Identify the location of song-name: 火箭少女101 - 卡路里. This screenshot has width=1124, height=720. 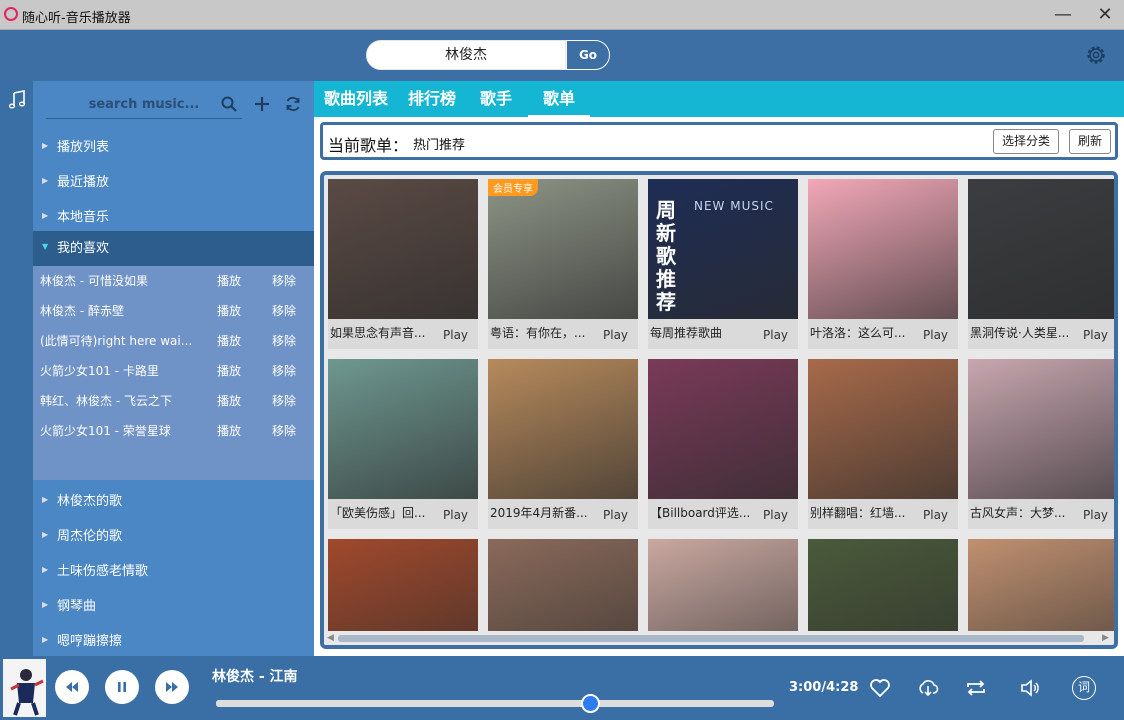
(99, 371).